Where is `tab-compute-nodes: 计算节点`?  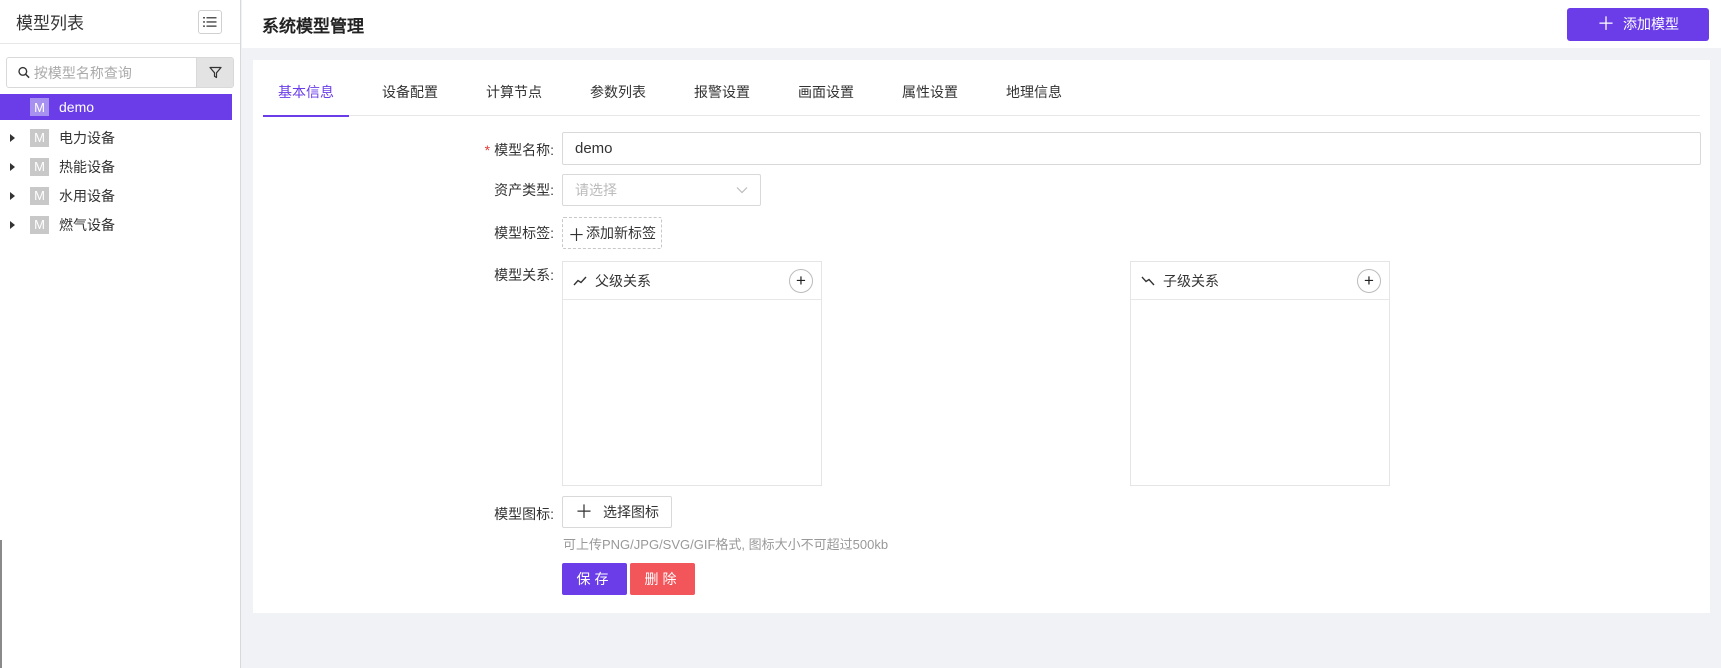 tab-compute-nodes: 计算节点 is located at coordinates (514, 95).